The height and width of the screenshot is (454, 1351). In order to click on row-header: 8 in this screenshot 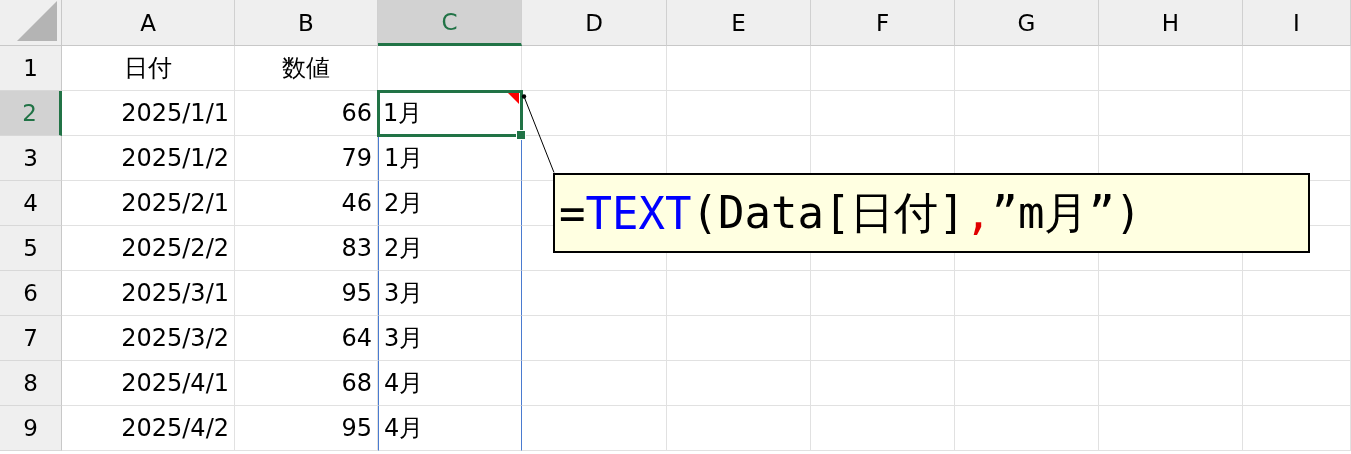, I will do `click(31, 383)`.